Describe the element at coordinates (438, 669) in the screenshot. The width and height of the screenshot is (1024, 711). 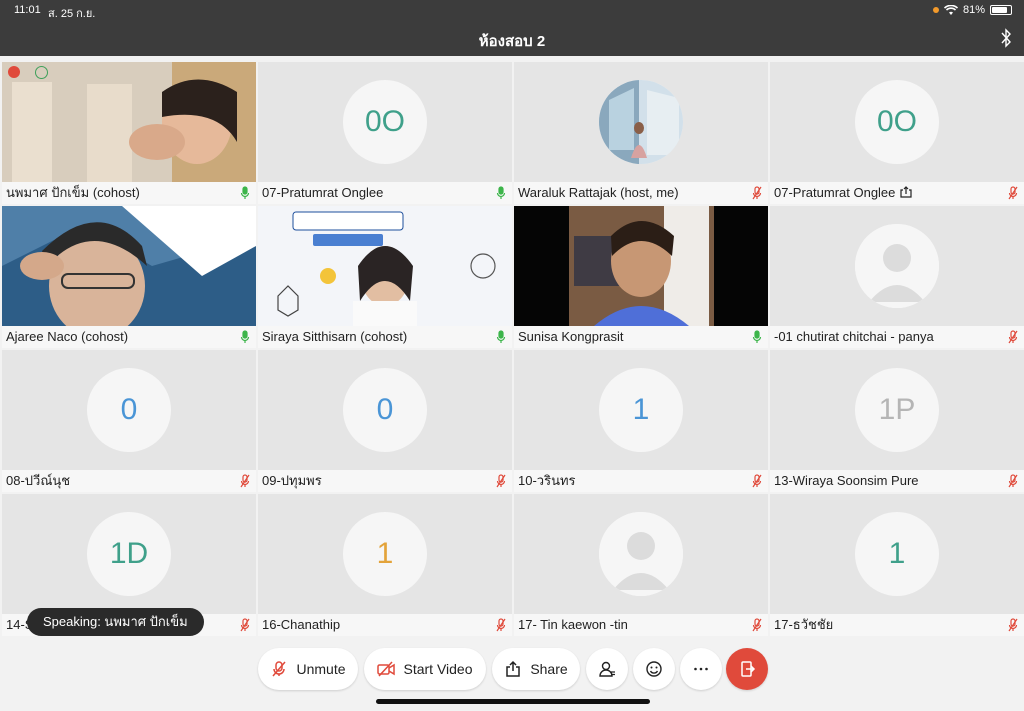
I see `start-video-label: Start Video` at that location.